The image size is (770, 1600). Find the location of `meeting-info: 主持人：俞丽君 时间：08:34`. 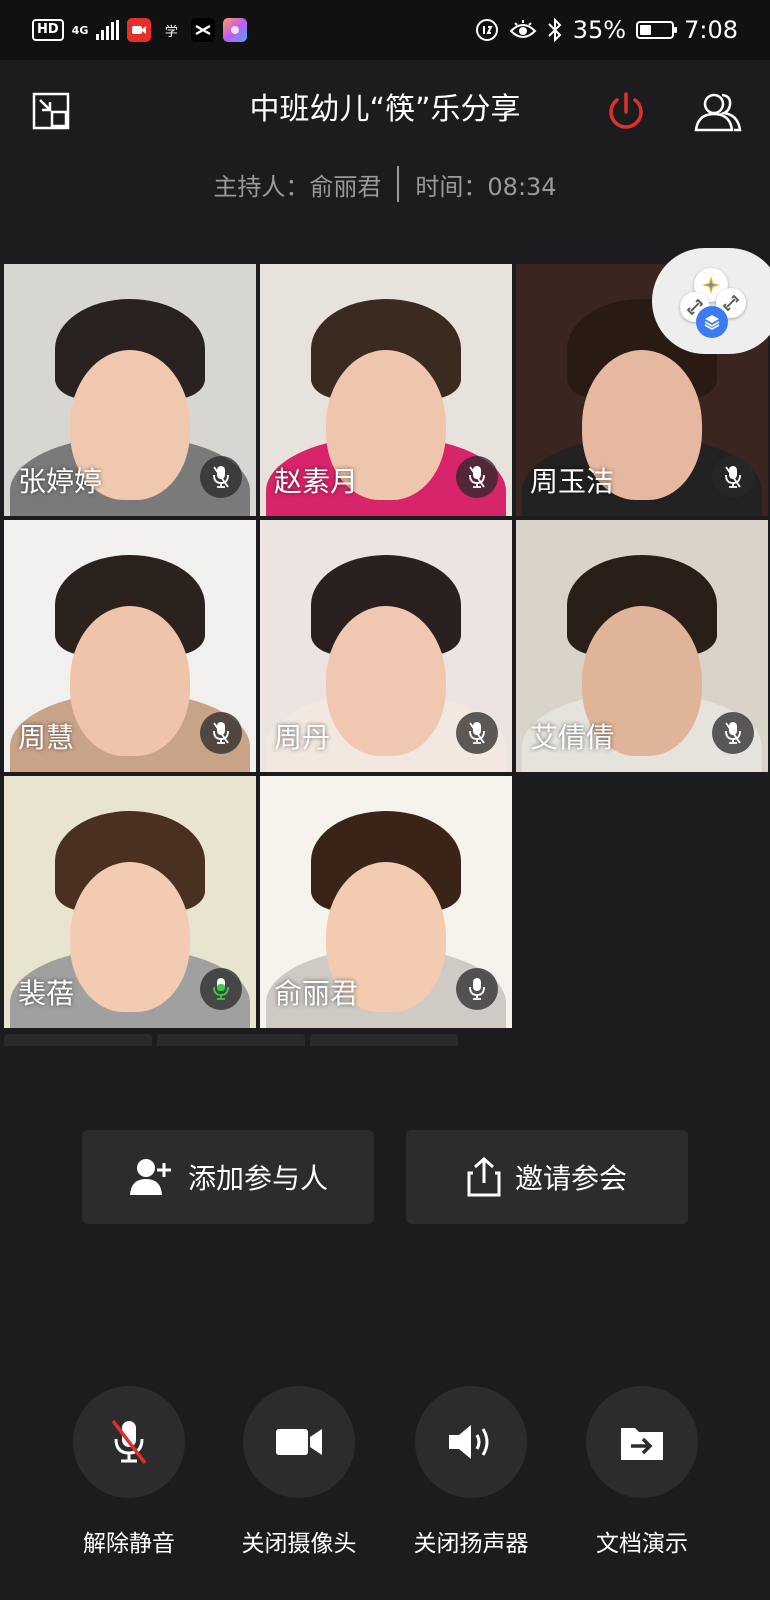

meeting-info: 主持人：俞丽君 时间：08:34 is located at coordinates (385, 184).